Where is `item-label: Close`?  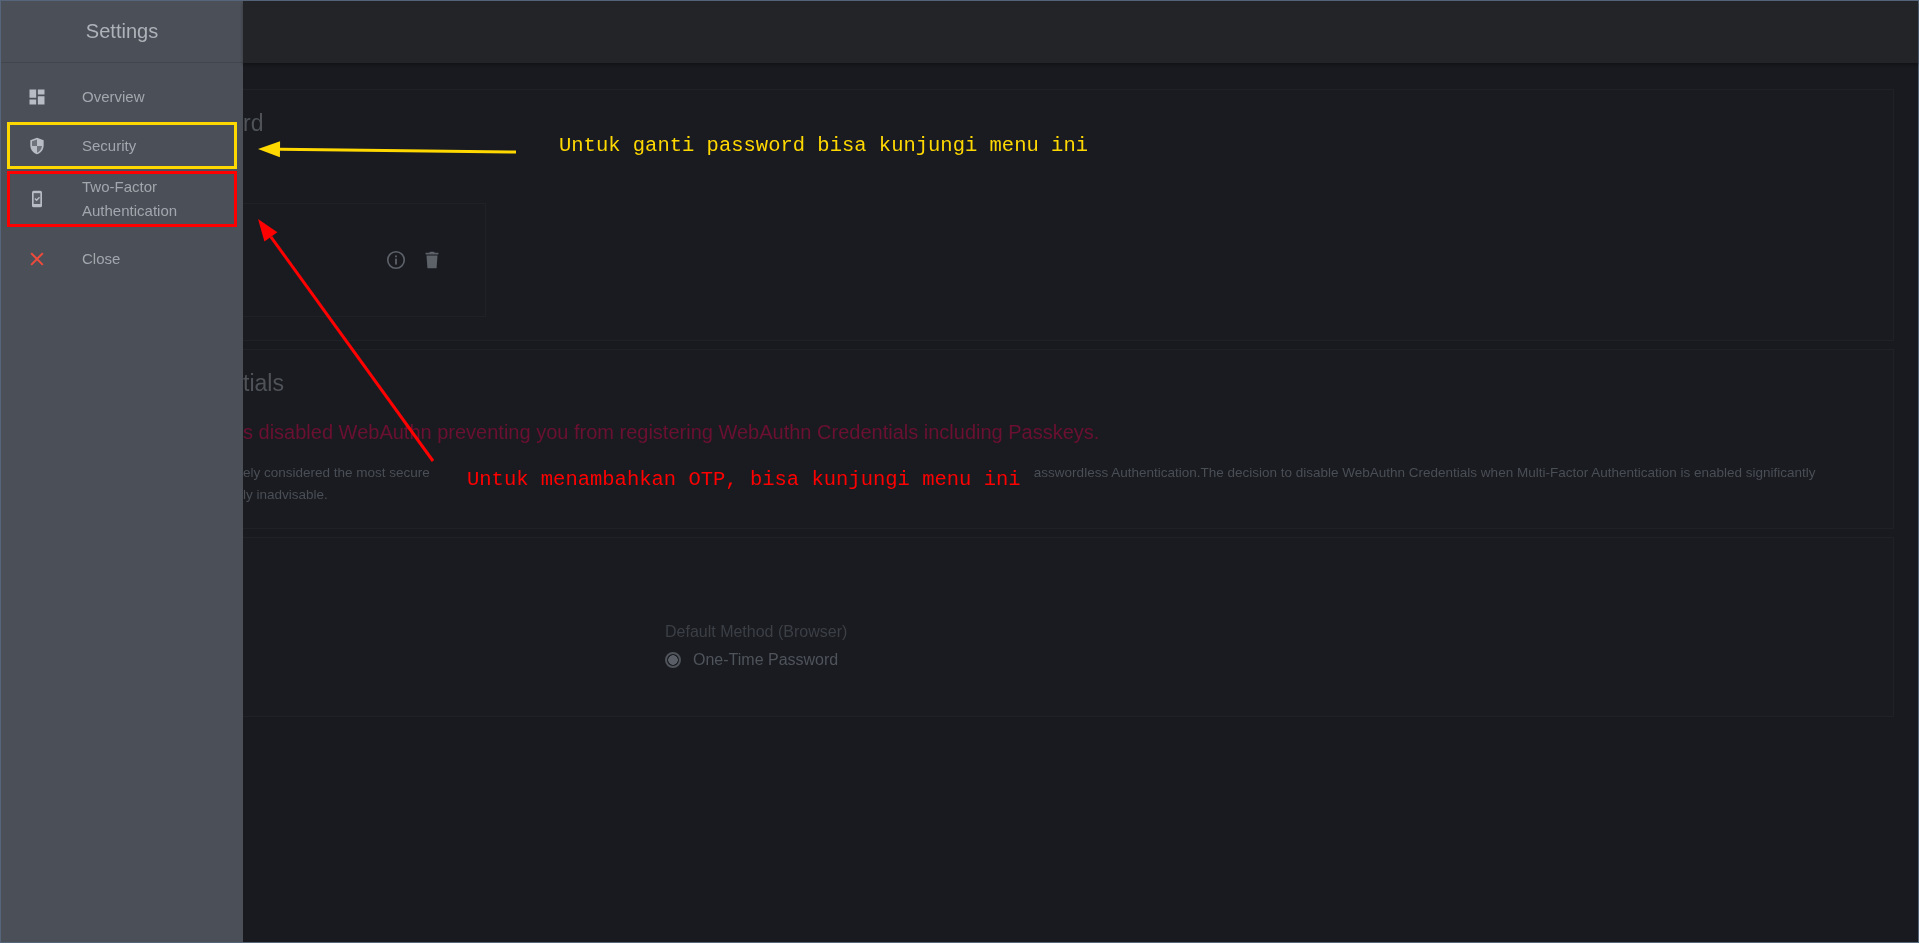 item-label: Close is located at coordinates (102, 258).